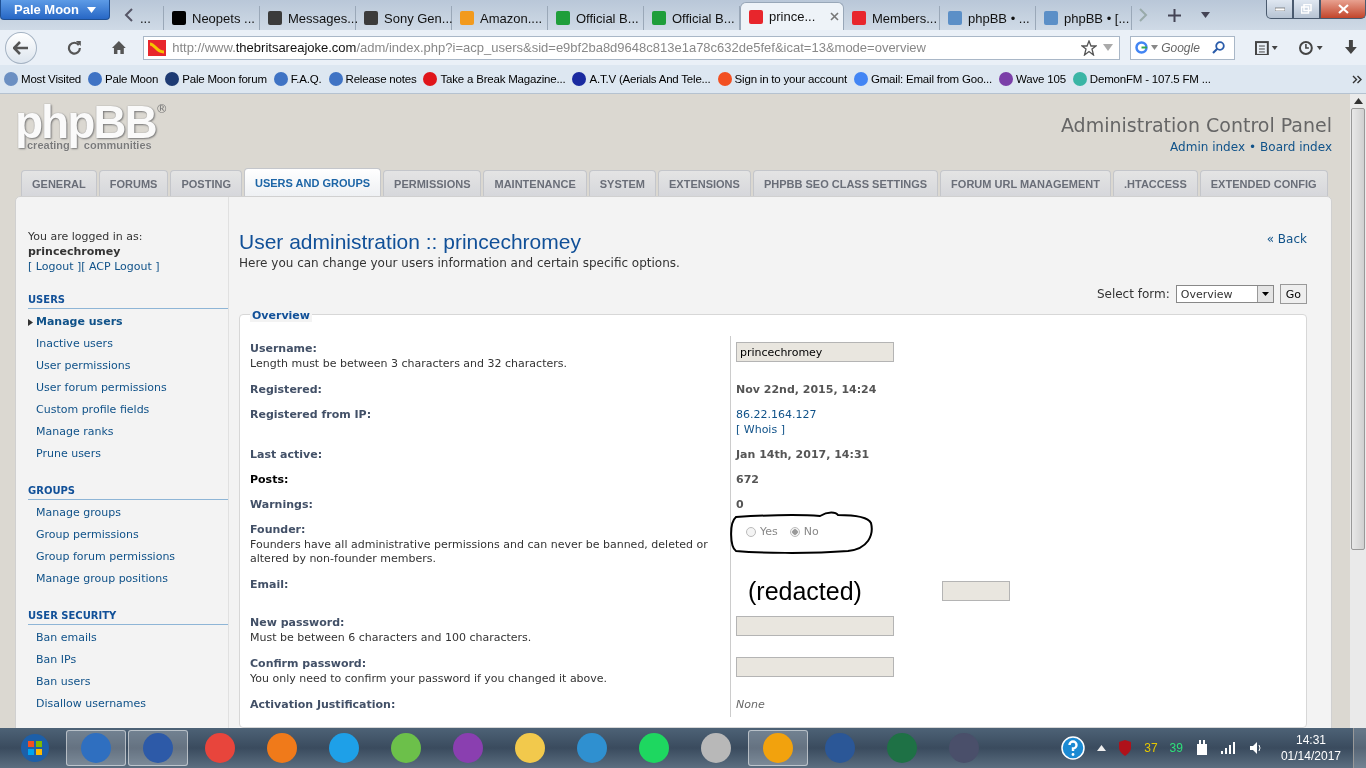 The width and height of the screenshot is (1366, 768). What do you see at coordinates (1228, 748) in the screenshot?
I see `signal-icon` at bounding box center [1228, 748].